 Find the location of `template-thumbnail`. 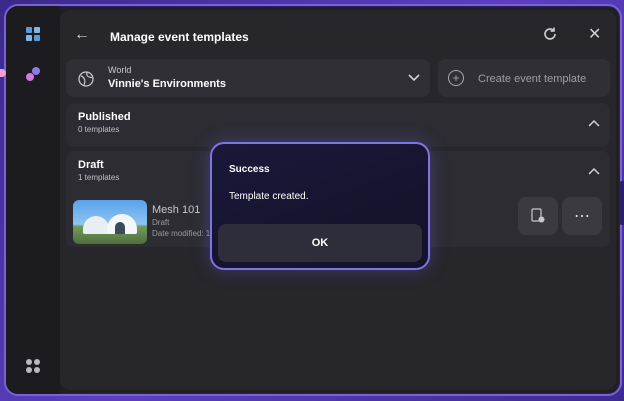

template-thumbnail is located at coordinates (110, 222).